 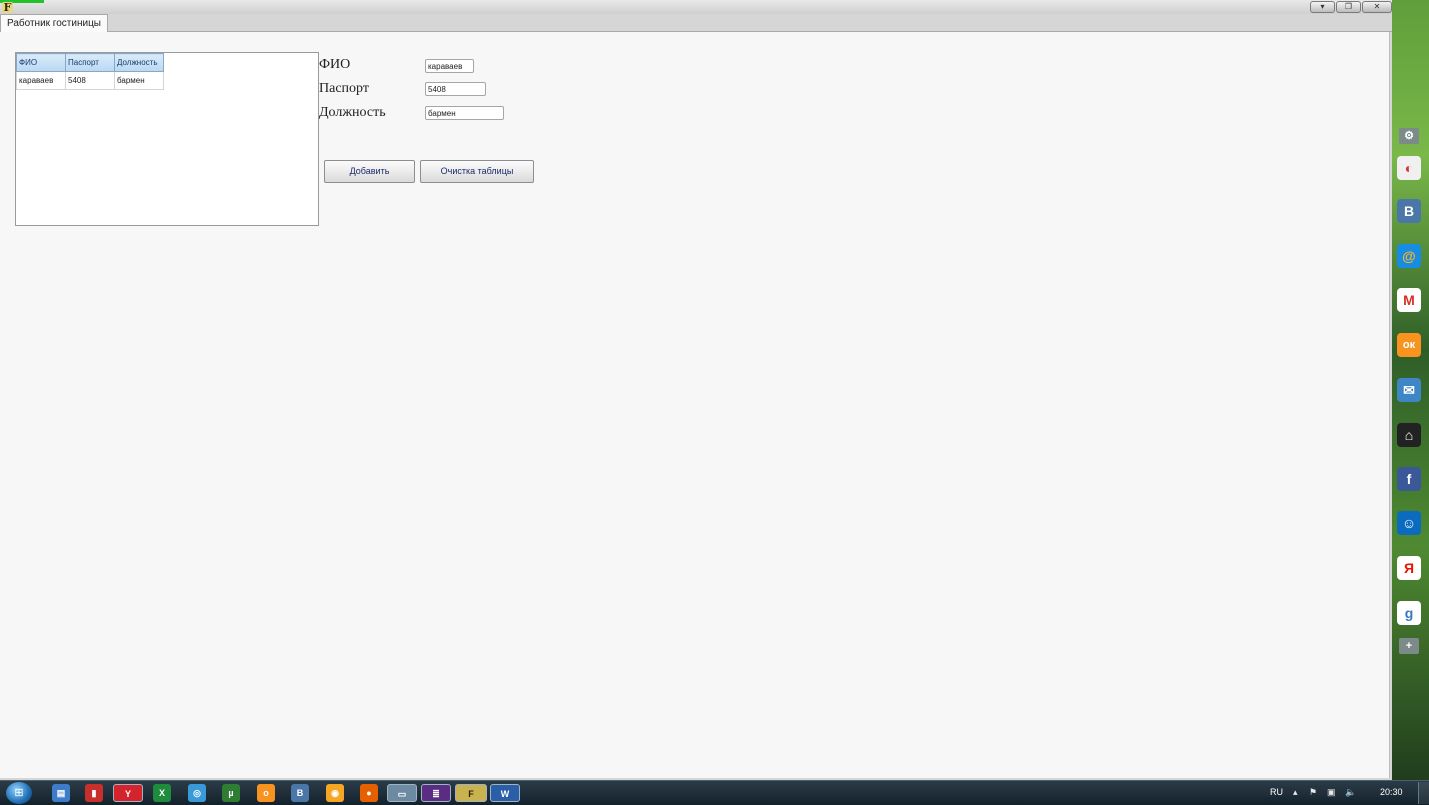 What do you see at coordinates (1409, 479) in the screenshot?
I see `facebook-icon: f` at bounding box center [1409, 479].